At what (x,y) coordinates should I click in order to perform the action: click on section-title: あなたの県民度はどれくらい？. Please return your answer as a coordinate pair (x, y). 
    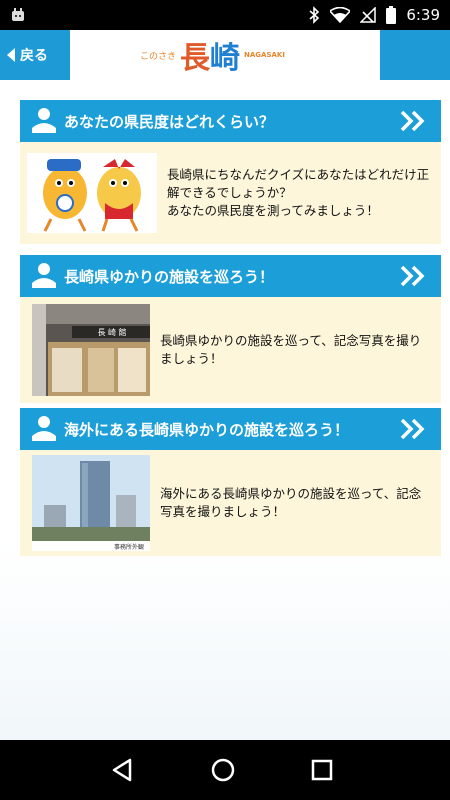
    Looking at the image, I should click on (169, 121).